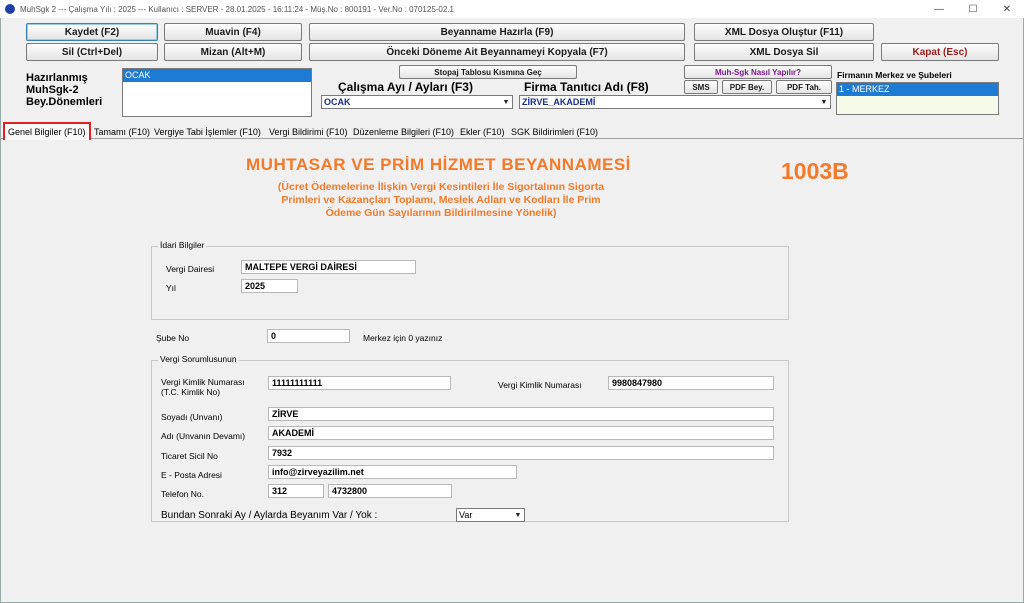  I want to click on vergi-sorumlusu-legend: Vergi Sorumlusunun, so click(198, 359).